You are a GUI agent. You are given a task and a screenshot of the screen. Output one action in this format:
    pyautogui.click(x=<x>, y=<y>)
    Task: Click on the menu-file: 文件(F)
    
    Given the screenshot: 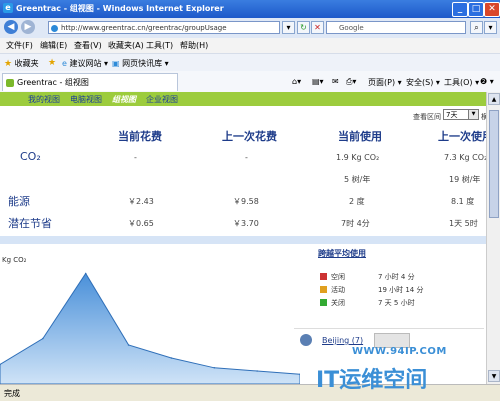 What is the action you would take?
    pyautogui.click(x=19, y=45)
    